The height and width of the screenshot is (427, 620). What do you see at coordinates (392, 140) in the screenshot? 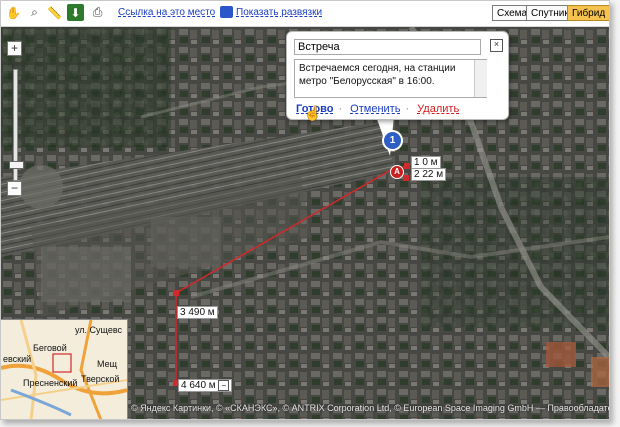
I see `placemark-number: 1` at bounding box center [392, 140].